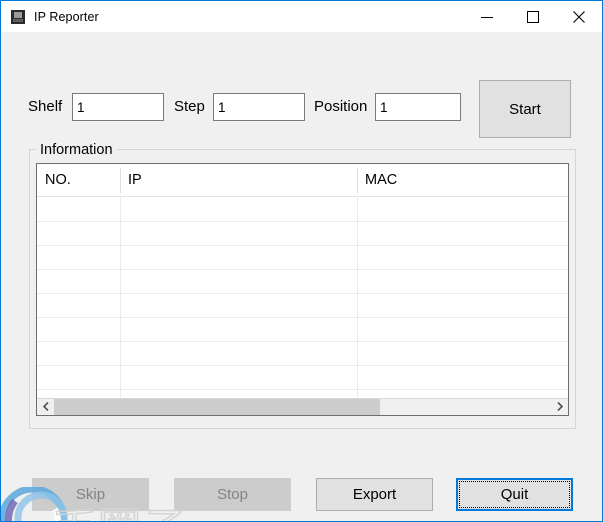  What do you see at coordinates (76, 150) in the screenshot?
I see `information-group-title: Information` at bounding box center [76, 150].